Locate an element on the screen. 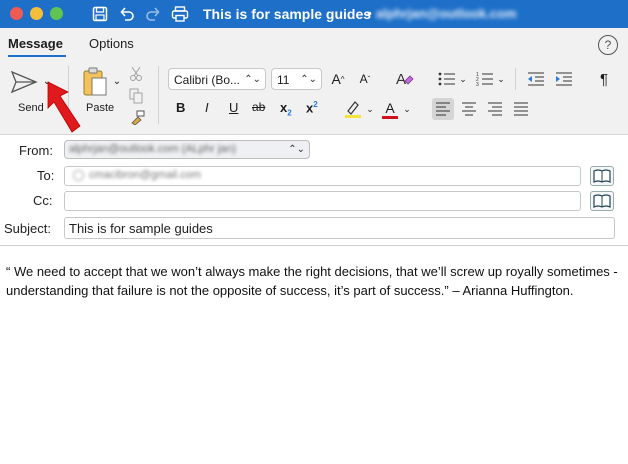  numbering-chevron-icon: ⌄ is located at coordinates (501, 79).